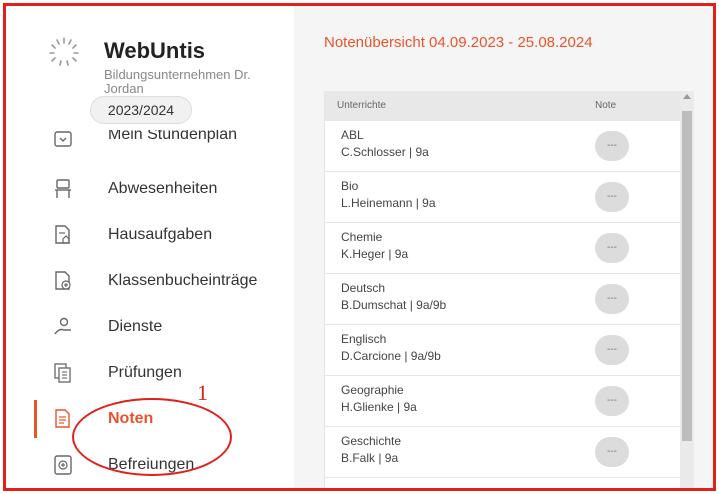 This screenshot has width=719, height=494. What do you see at coordinates (606, 105) in the screenshot?
I see `column-header-grade: Note` at bounding box center [606, 105].